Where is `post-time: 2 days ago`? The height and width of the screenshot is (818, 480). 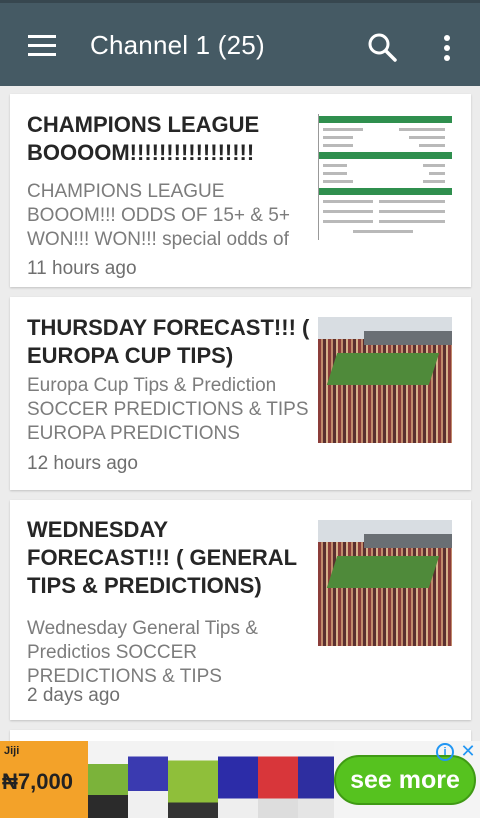 post-time: 2 days ago is located at coordinates (73, 695).